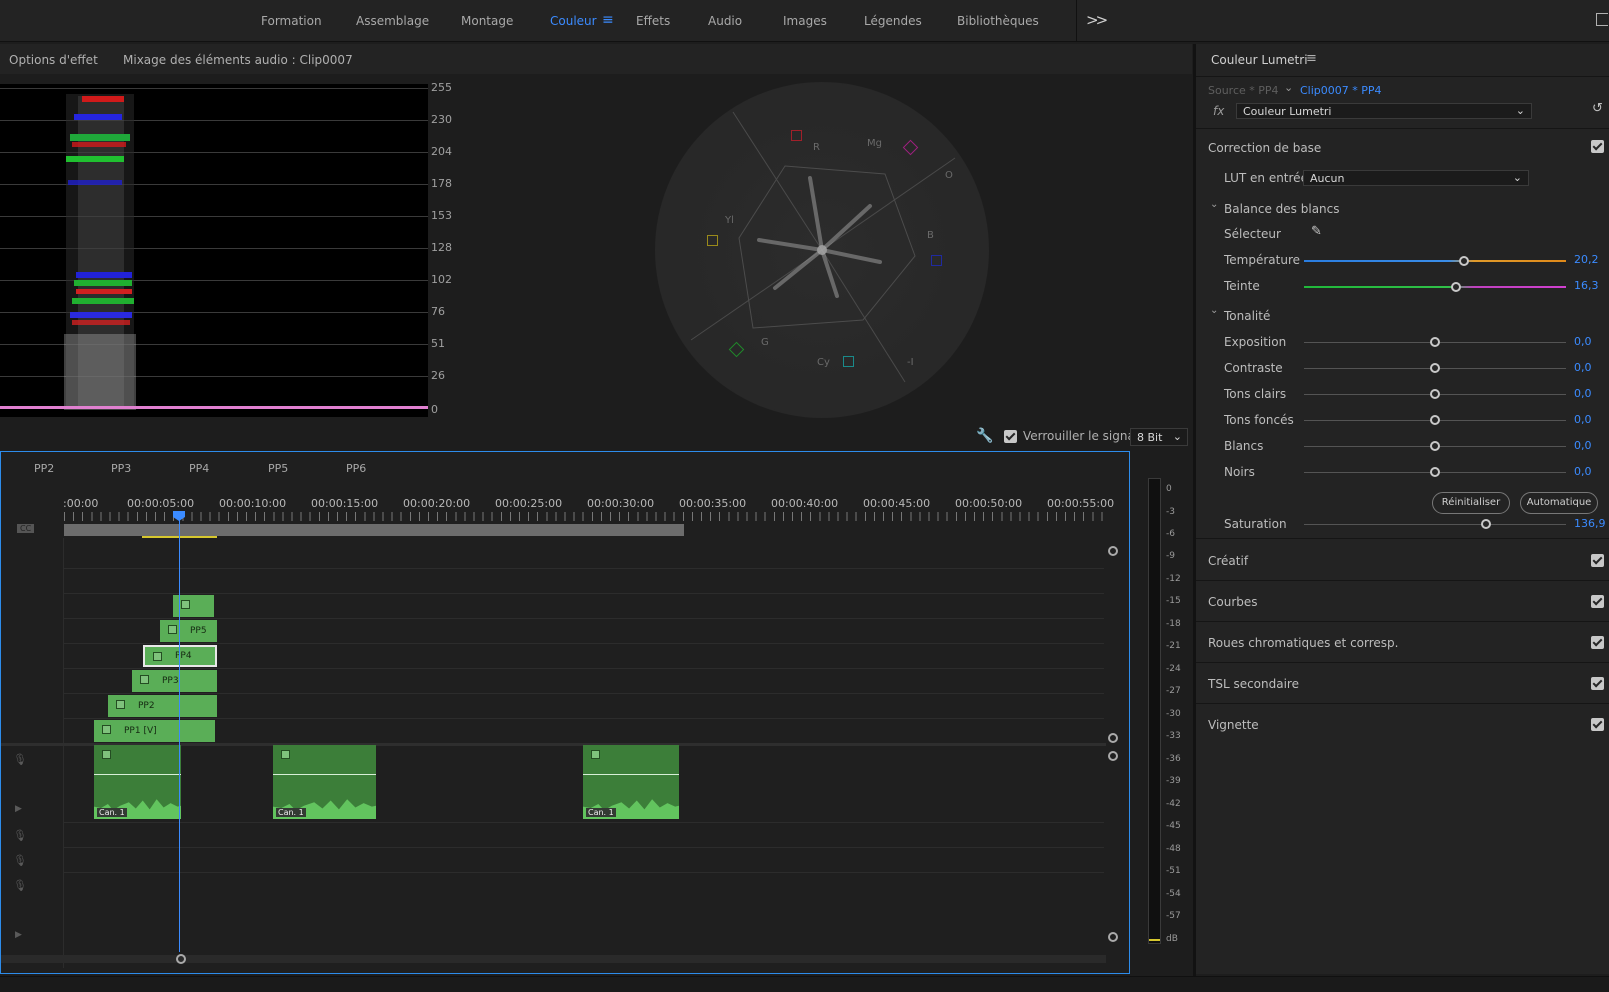  What do you see at coordinates (278, 468) in the screenshot?
I see `timeline-marker: PP5` at bounding box center [278, 468].